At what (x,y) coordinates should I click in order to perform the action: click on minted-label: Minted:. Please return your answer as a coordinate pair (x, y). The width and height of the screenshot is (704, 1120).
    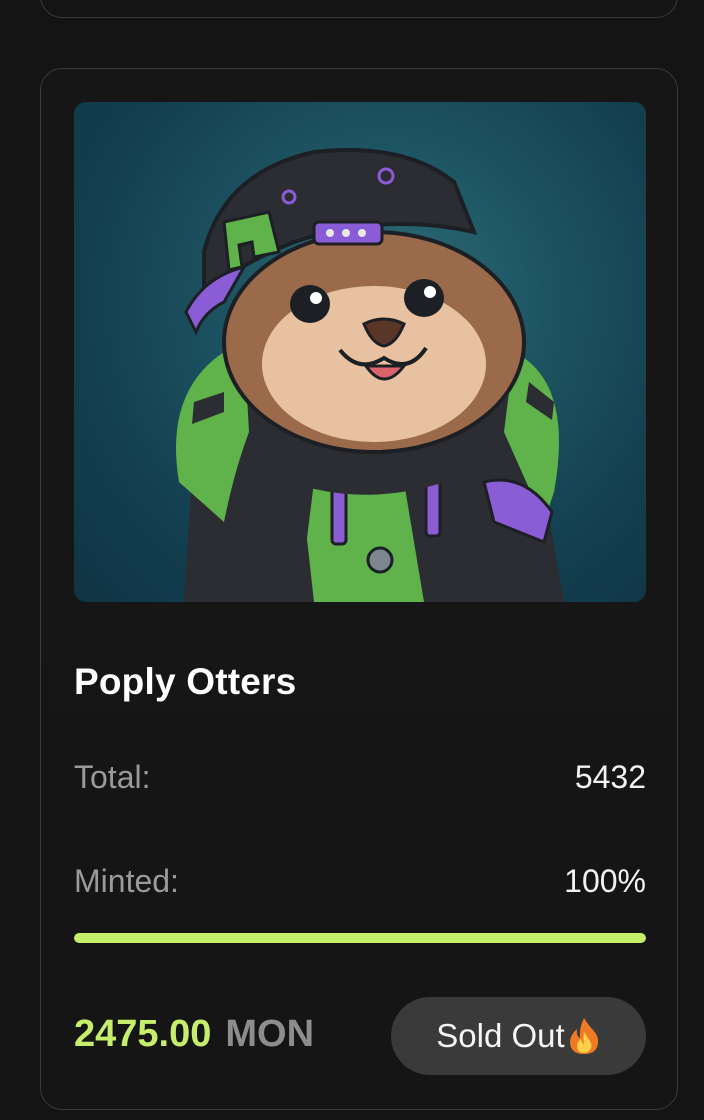
    Looking at the image, I should click on (126, 881).